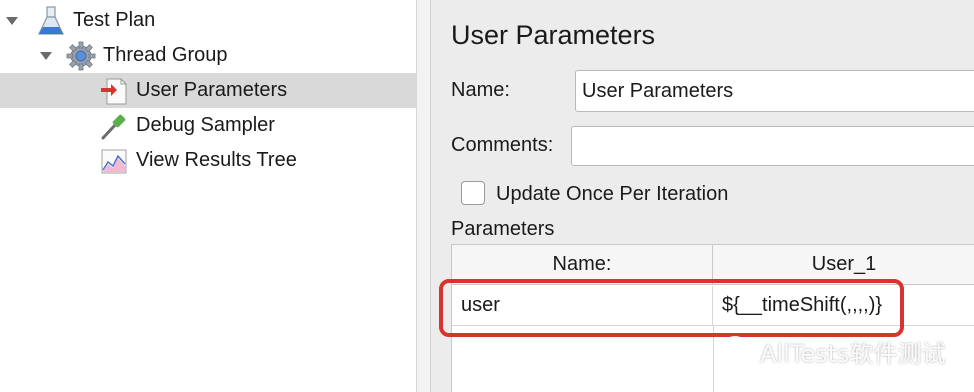 This screenshot has height=392, width=974. What do you see at coordinates (739, 351) in the screenshot?
I see `wechat-icon` at bounding box center [739, 351].